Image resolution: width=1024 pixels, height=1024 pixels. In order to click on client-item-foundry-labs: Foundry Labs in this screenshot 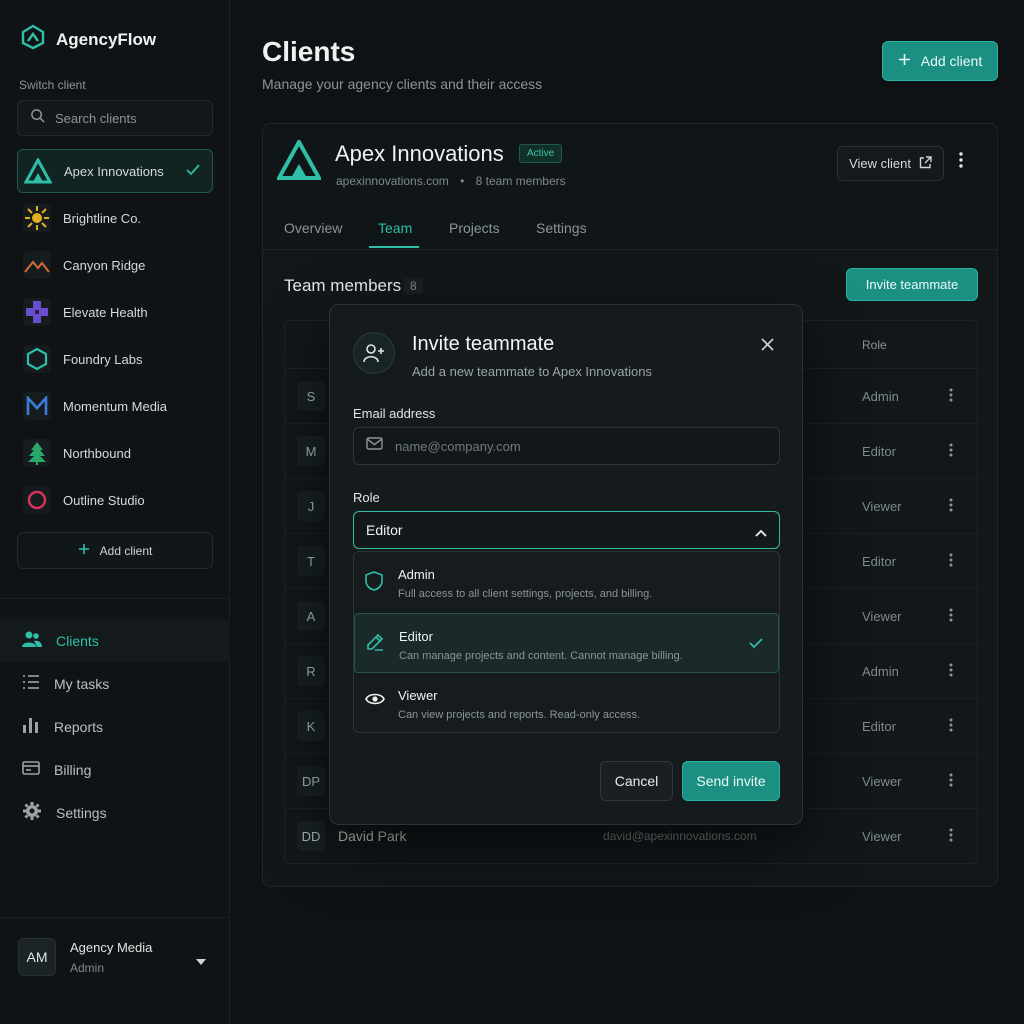, I will do `click(115, 359)`.